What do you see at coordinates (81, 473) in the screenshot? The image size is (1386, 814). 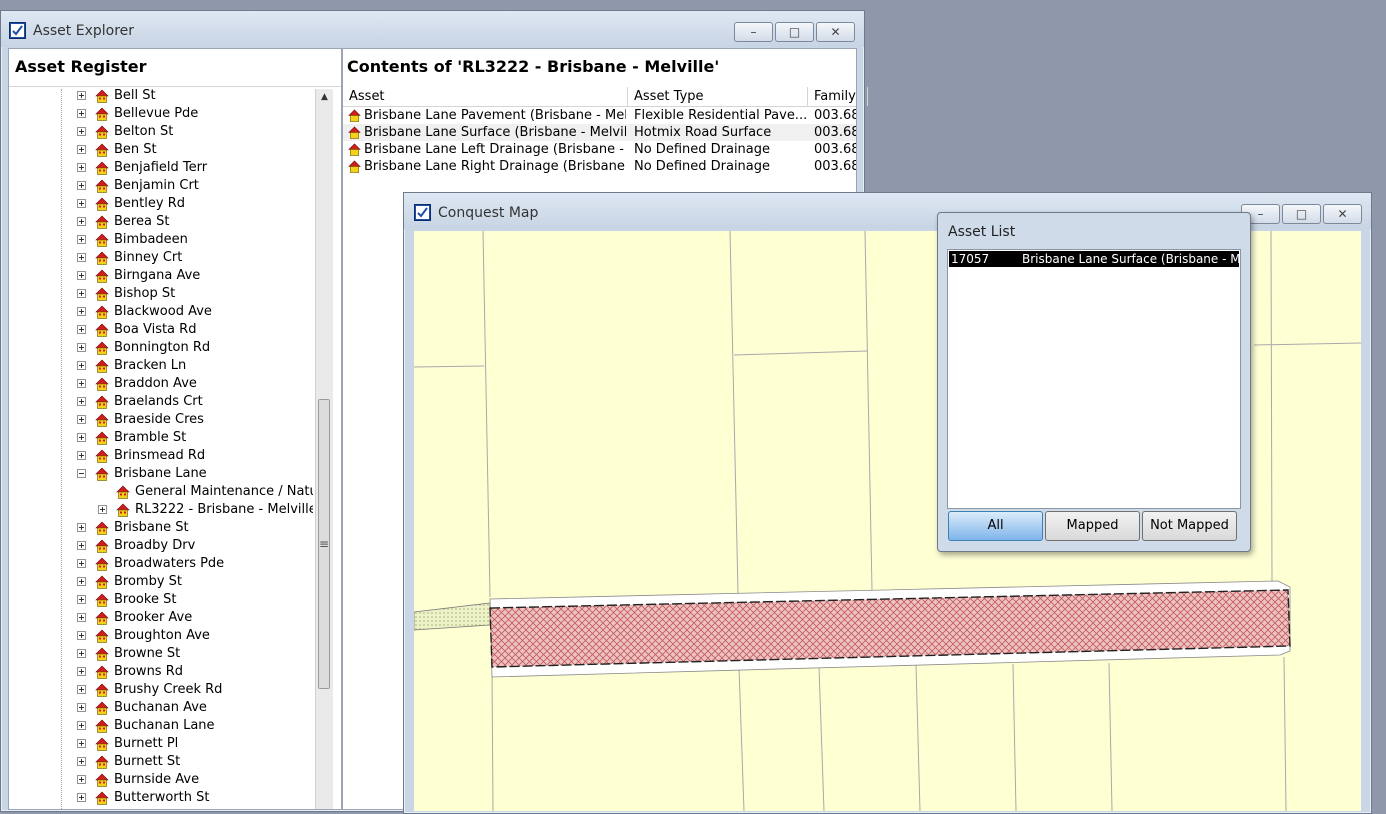 I see `collapse-icon` at bounding box center [81, 473].